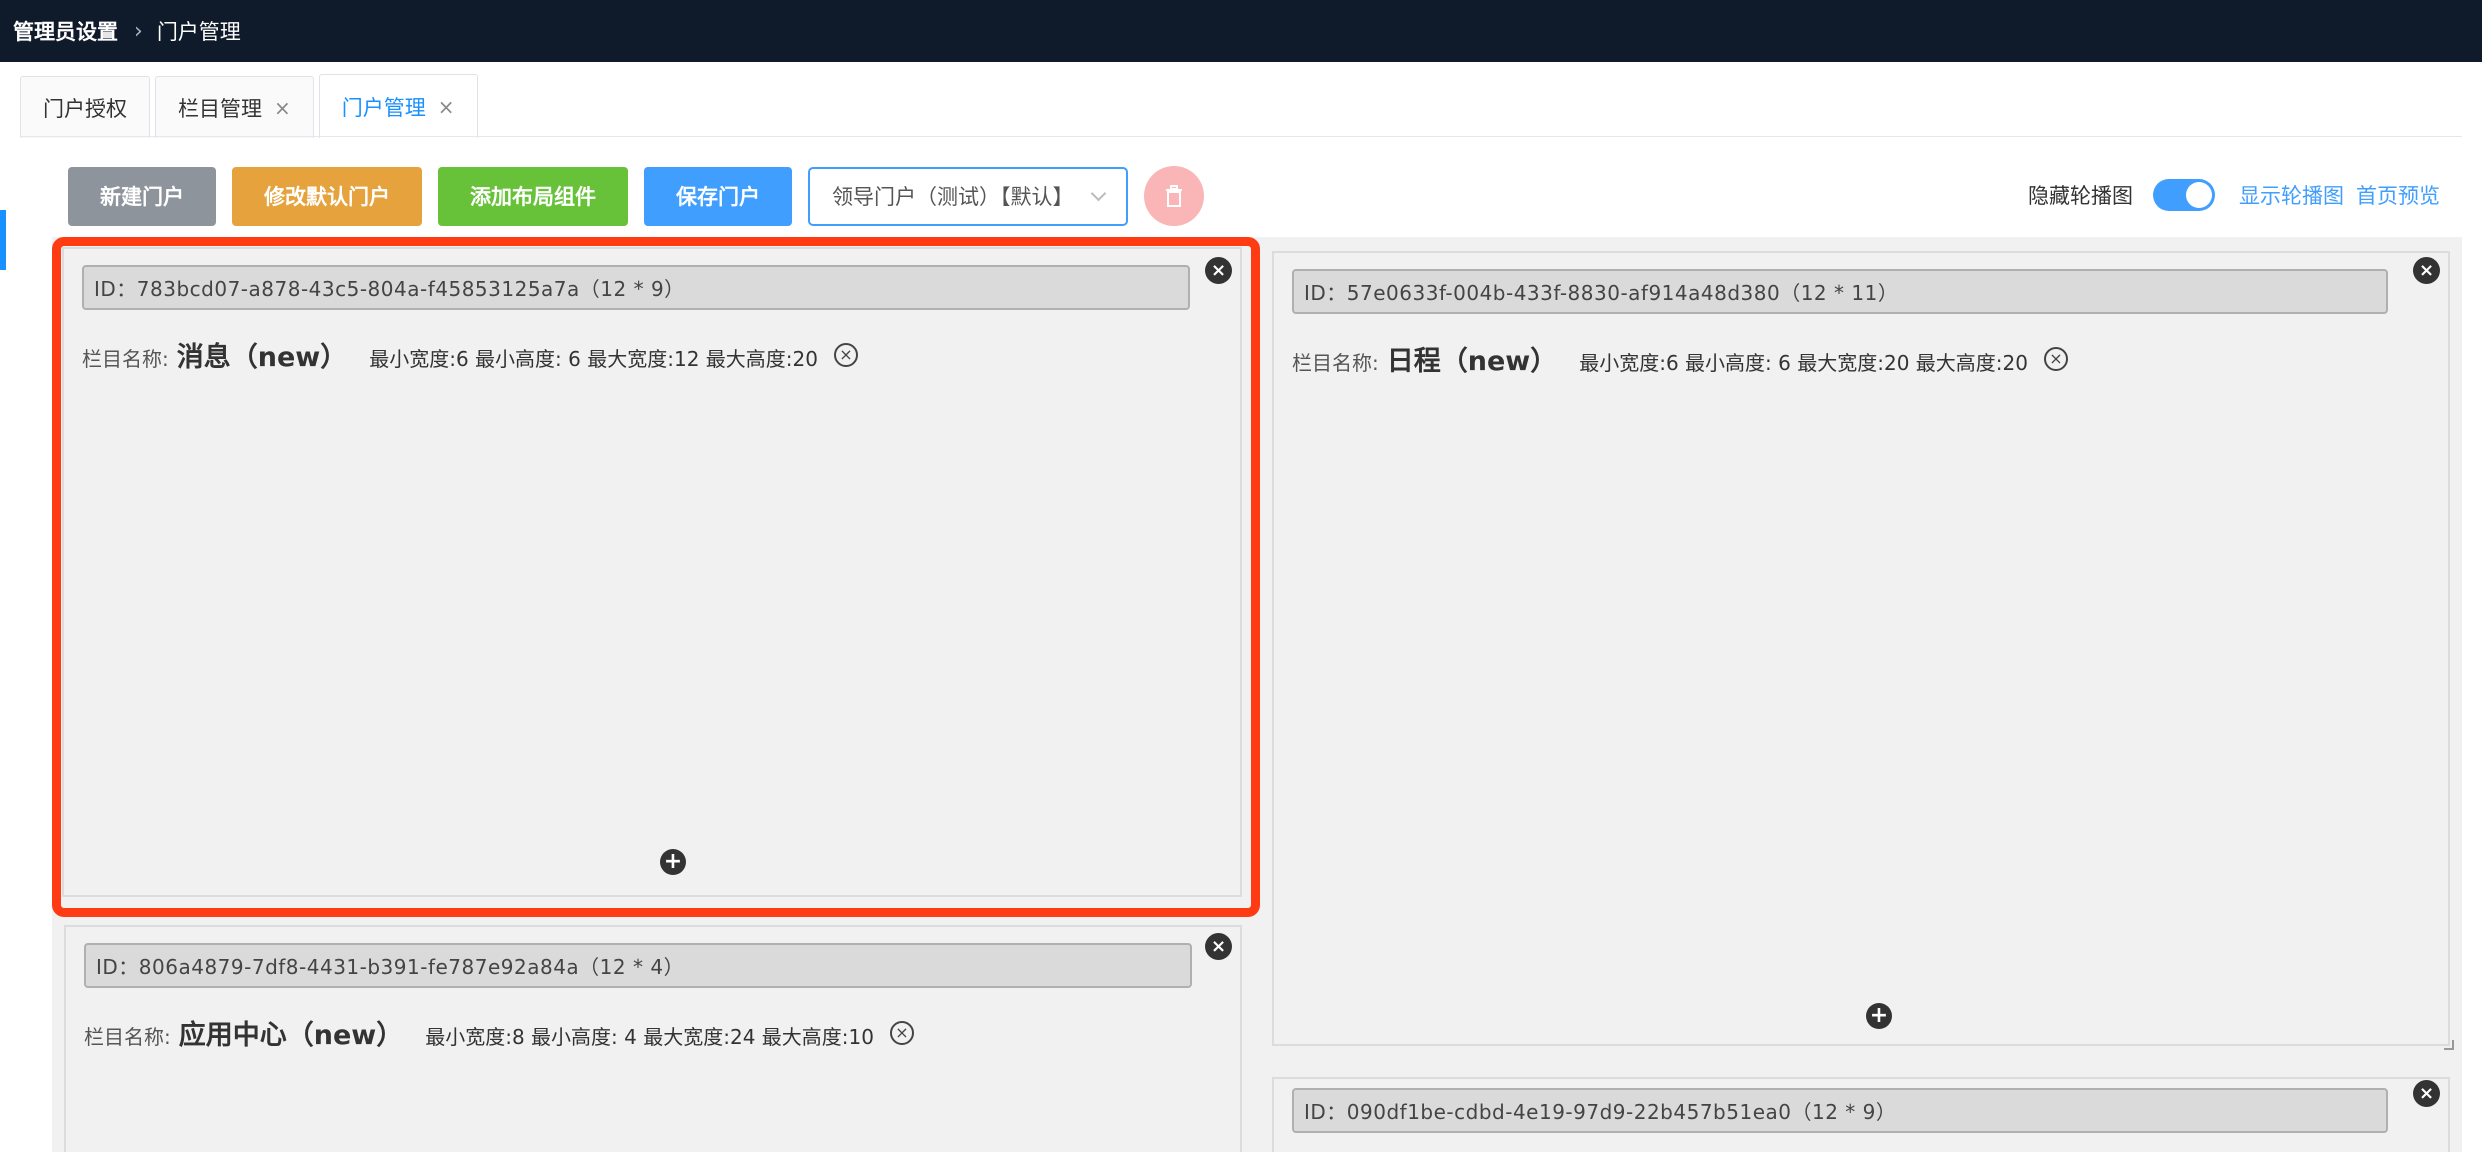  Describe the element at coordinates (636, 196) in the screenshot. I see `toolbar: 新建门户 修改默认门户 添加布局组件 保存门户 领导门户（测试）【默认】` at that location.